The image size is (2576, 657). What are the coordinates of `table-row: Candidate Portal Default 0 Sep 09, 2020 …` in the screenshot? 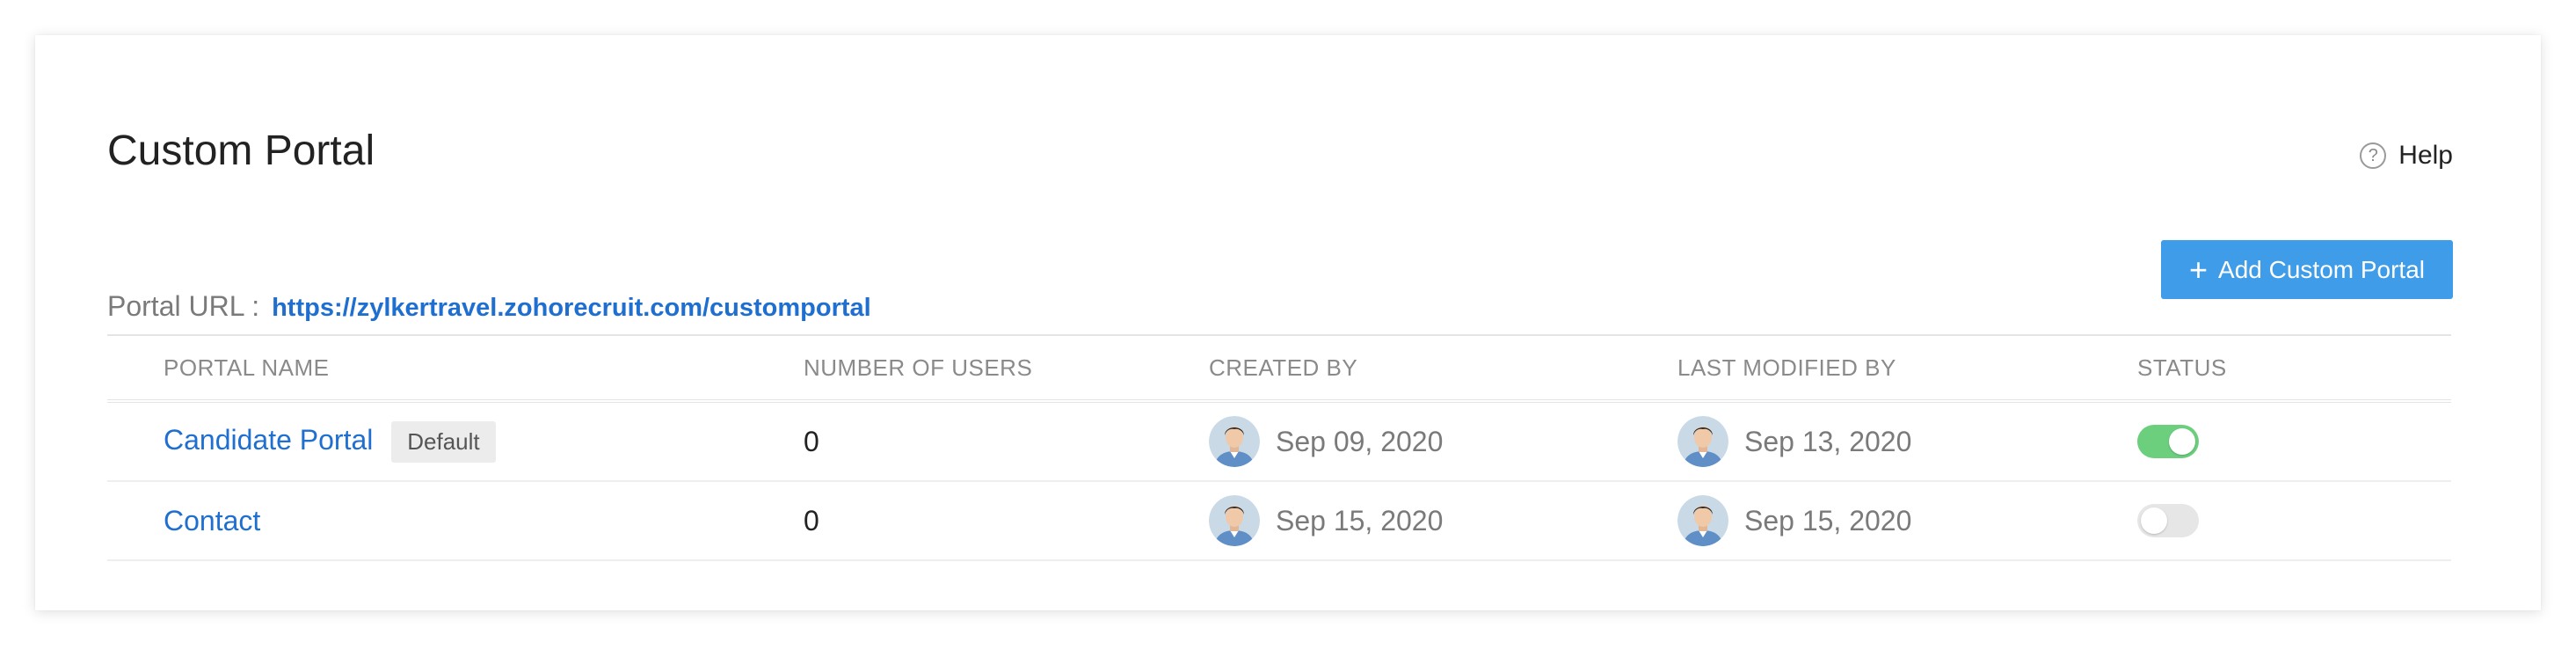 It's located at (1279, 442).